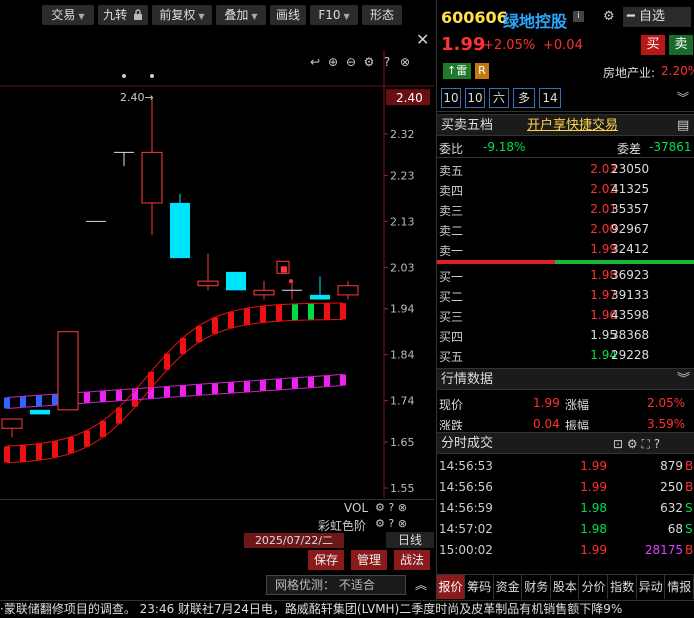 This screenshot has height=618, width=694. What do you see at coordinates (565, 148) in the screenshot?
I see `ratio-row: 委比 -9.18% 委差 -37861` at bounding box center [565, 148].